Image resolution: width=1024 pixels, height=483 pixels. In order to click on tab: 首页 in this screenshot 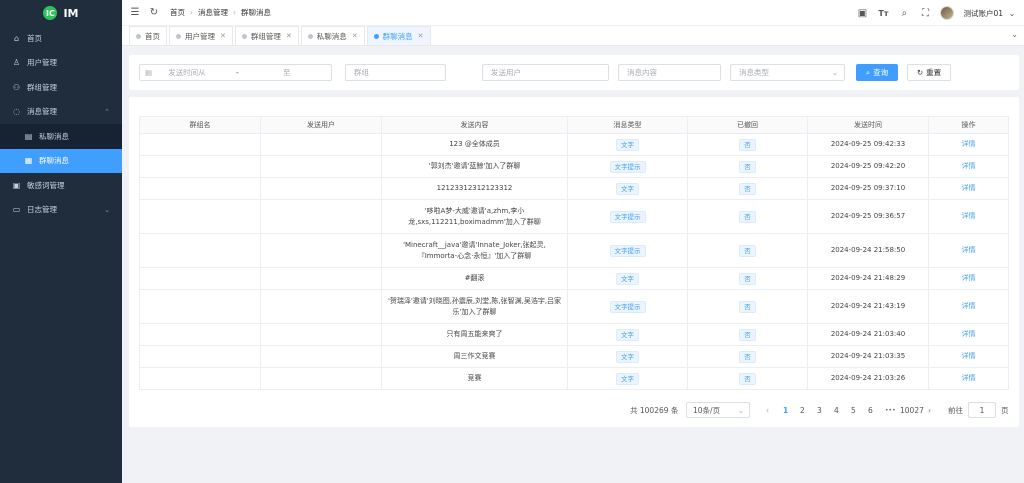, I will do `click(148, 35)`.